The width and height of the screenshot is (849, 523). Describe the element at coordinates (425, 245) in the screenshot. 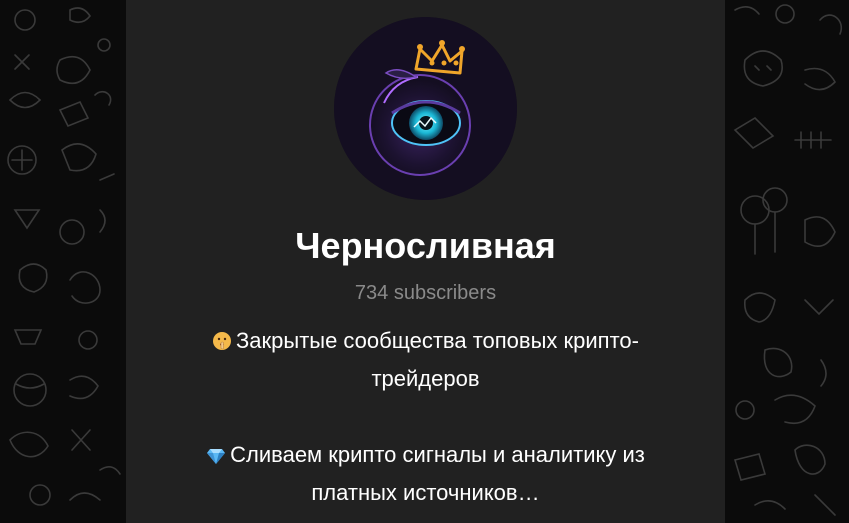

I see `channel-title: Черносливная` at that location.